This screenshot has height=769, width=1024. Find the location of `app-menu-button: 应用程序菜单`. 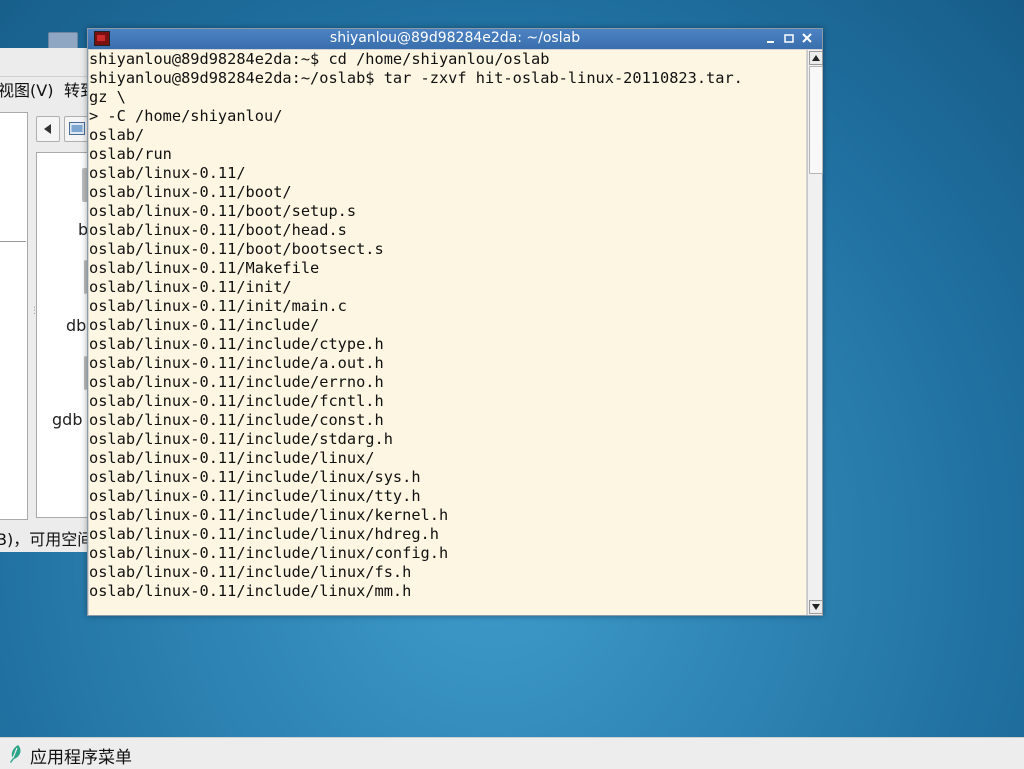

app-menu-button: 应用程序菜单 is located at coordinates (81, 755).